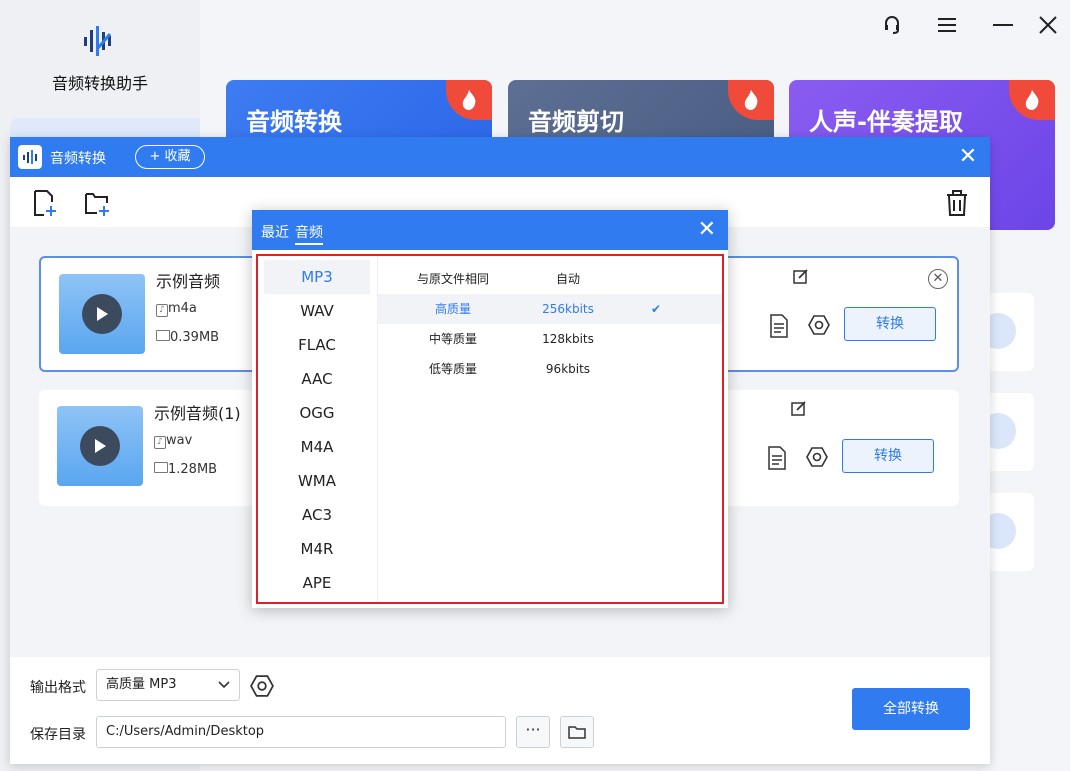 The width and height of the screenshot is (1070, 771). Describe the element at coordinates (500, 157) in the screenshot. I see `dialog-header: 音频转换 + 收藏 ✕` at that location.